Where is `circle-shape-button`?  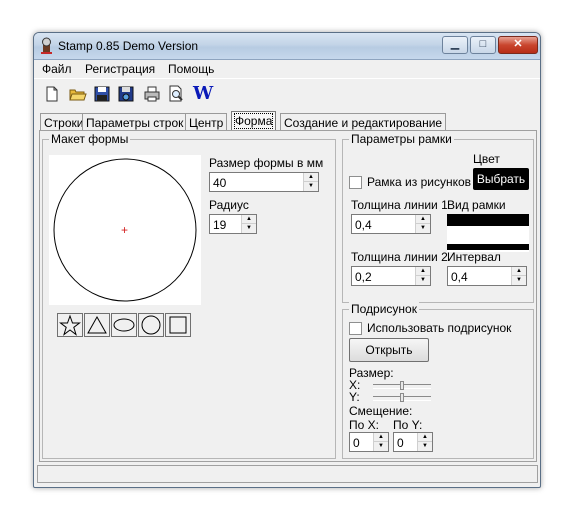 circle-shape-button is located at coordinates (151, 325).